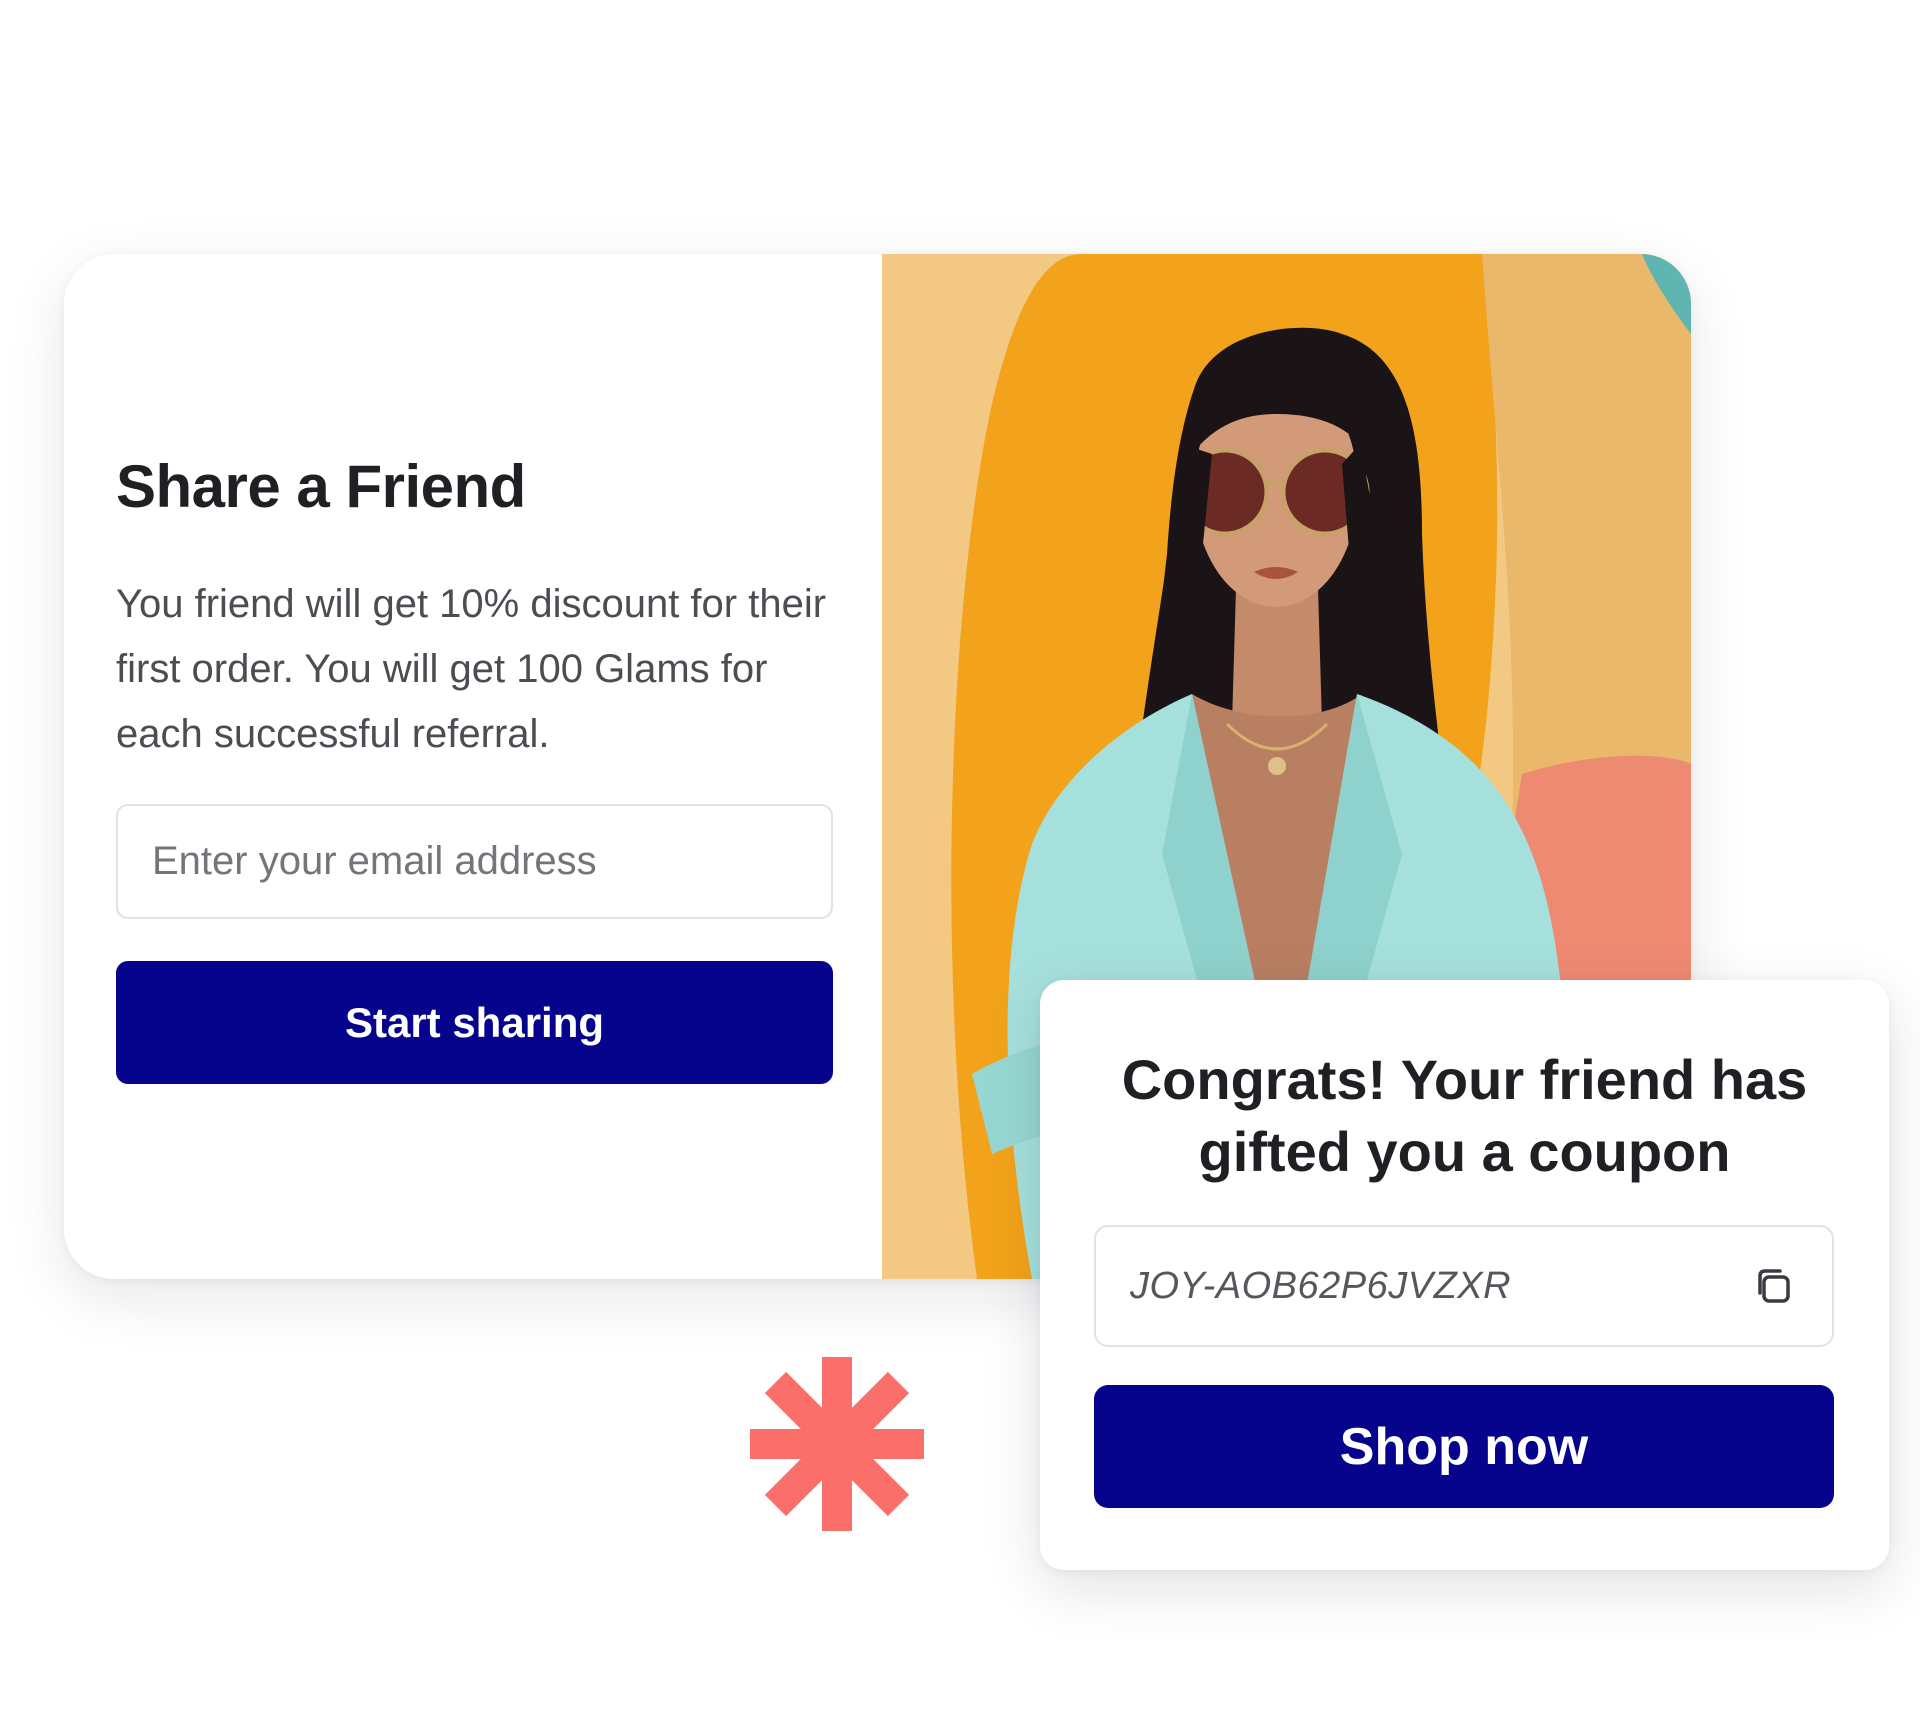 The image size is (1920, 1731). I want to click on copy-icon, so click(1773, 1286).